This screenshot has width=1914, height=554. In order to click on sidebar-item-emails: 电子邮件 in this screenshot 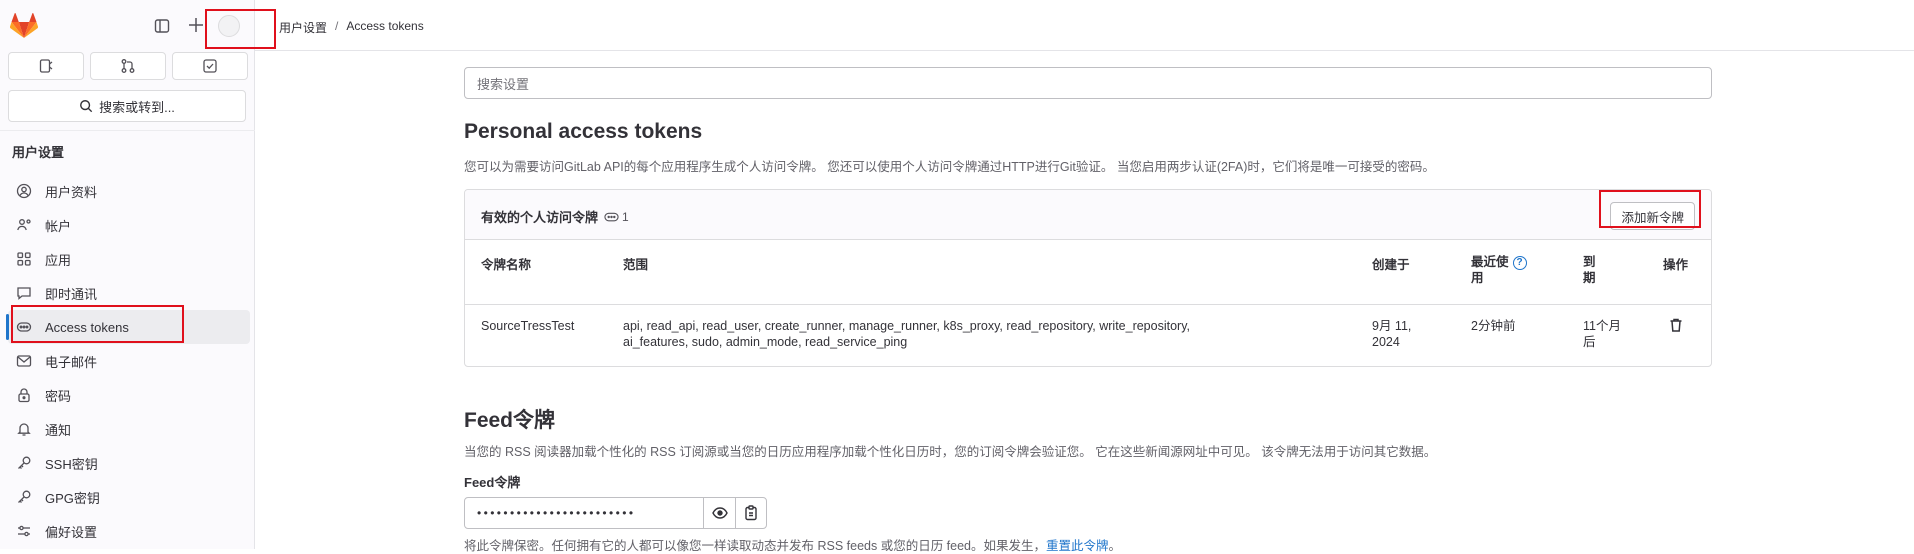, I will do `click(129, 361)`.